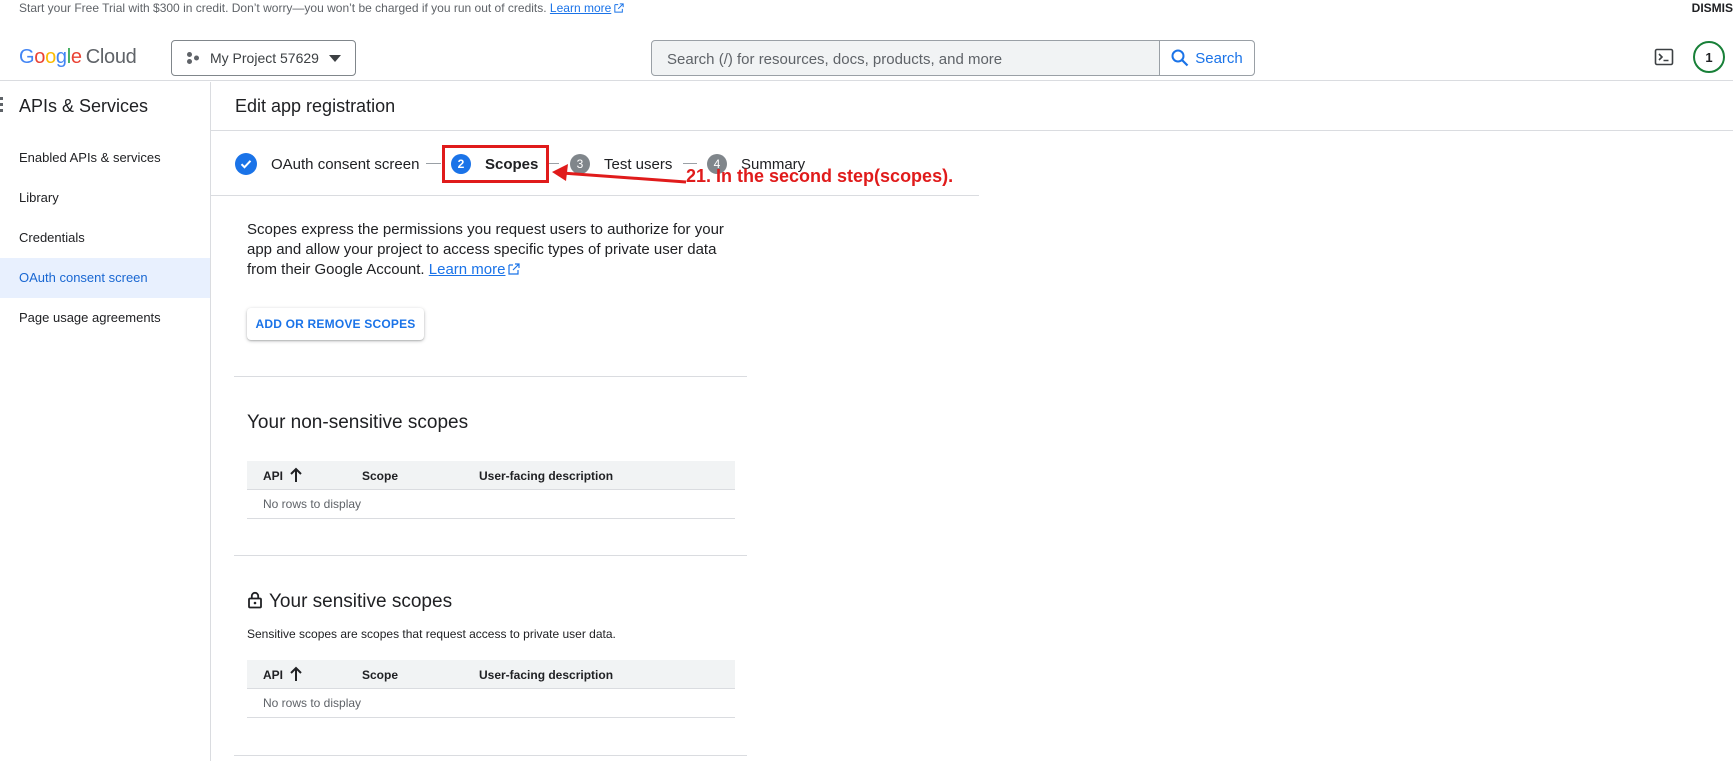 This screenshot has width=1733, height=761. What do you see at coordinates (1709, 57) in the screenshot?
I see `avatar: 1` at bounding box center [1709, 57].